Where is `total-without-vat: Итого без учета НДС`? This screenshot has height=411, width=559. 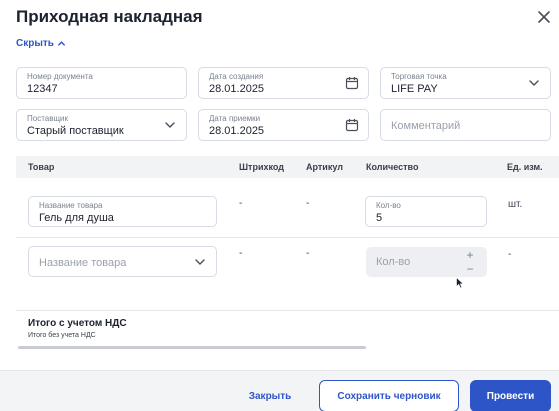 total-without-vat: Итого без учета НДС is located at coordinates (62, 335).